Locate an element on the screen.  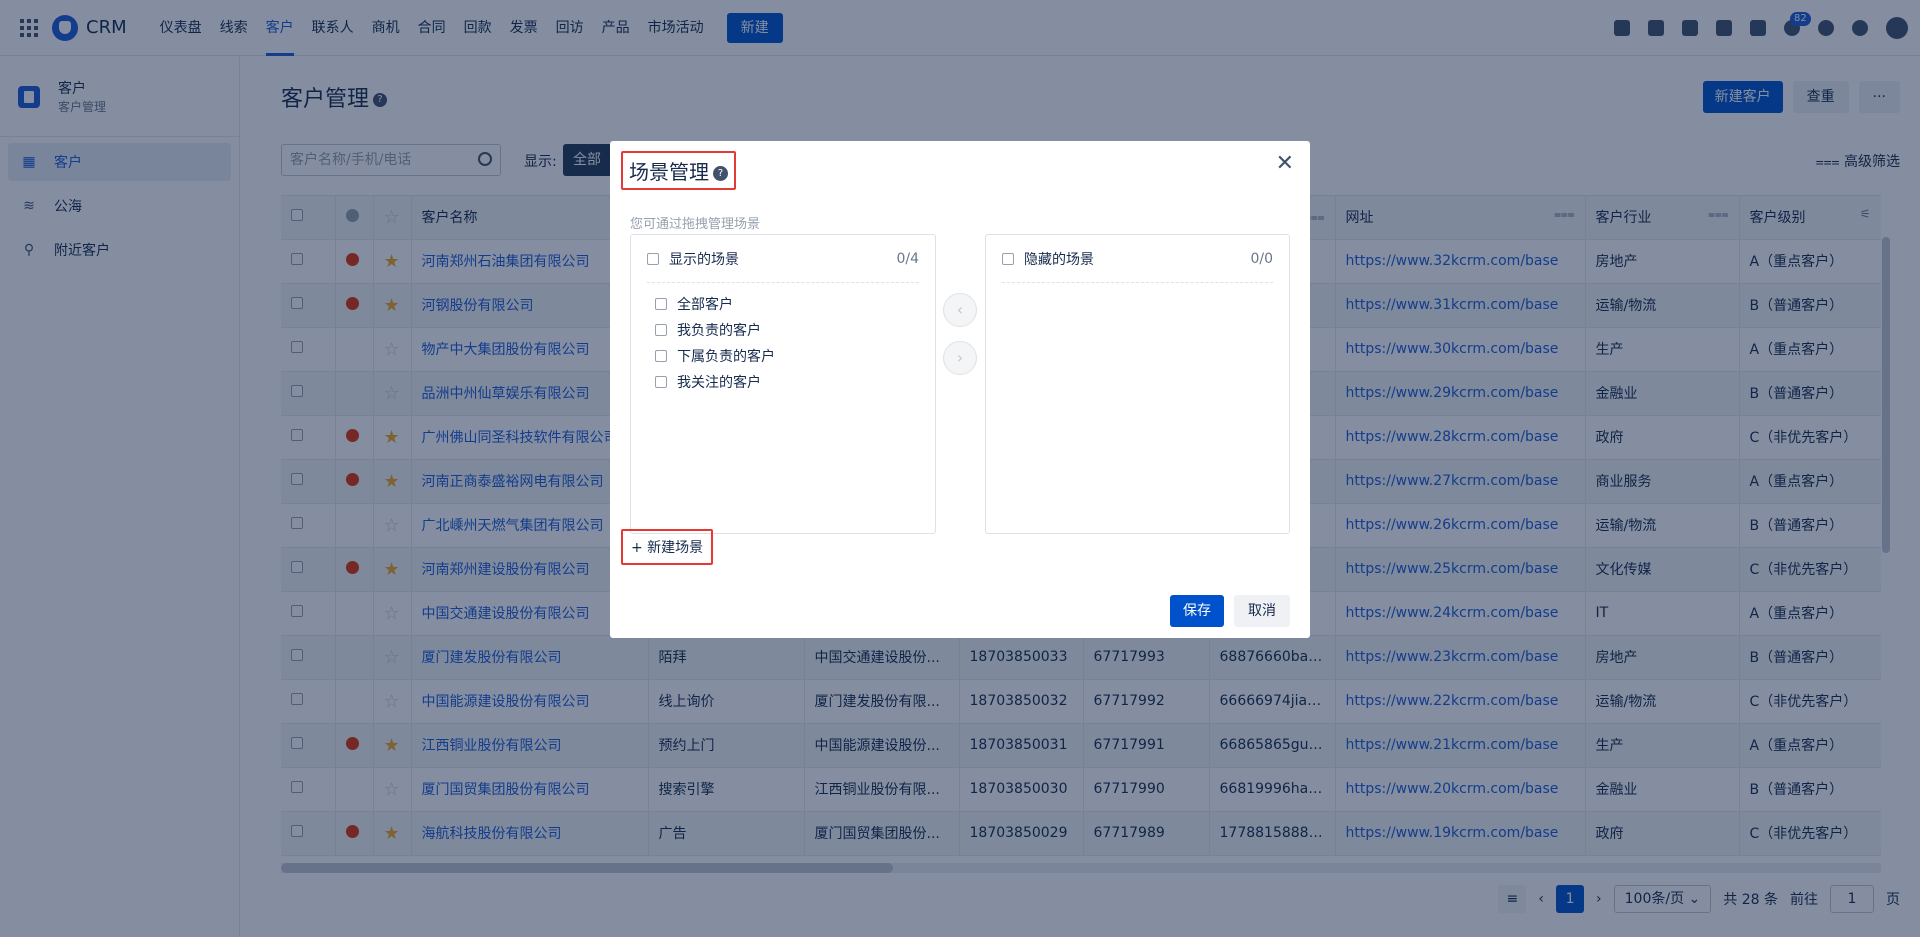
shown-scenes-label: 显示的场景 is located at coordinates (704, 259).